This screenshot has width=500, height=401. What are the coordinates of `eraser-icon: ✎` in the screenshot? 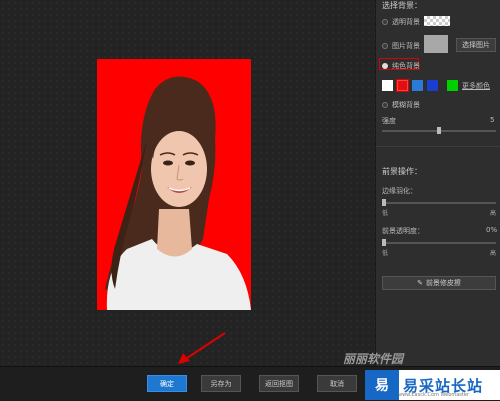 It's located at (420, 283).